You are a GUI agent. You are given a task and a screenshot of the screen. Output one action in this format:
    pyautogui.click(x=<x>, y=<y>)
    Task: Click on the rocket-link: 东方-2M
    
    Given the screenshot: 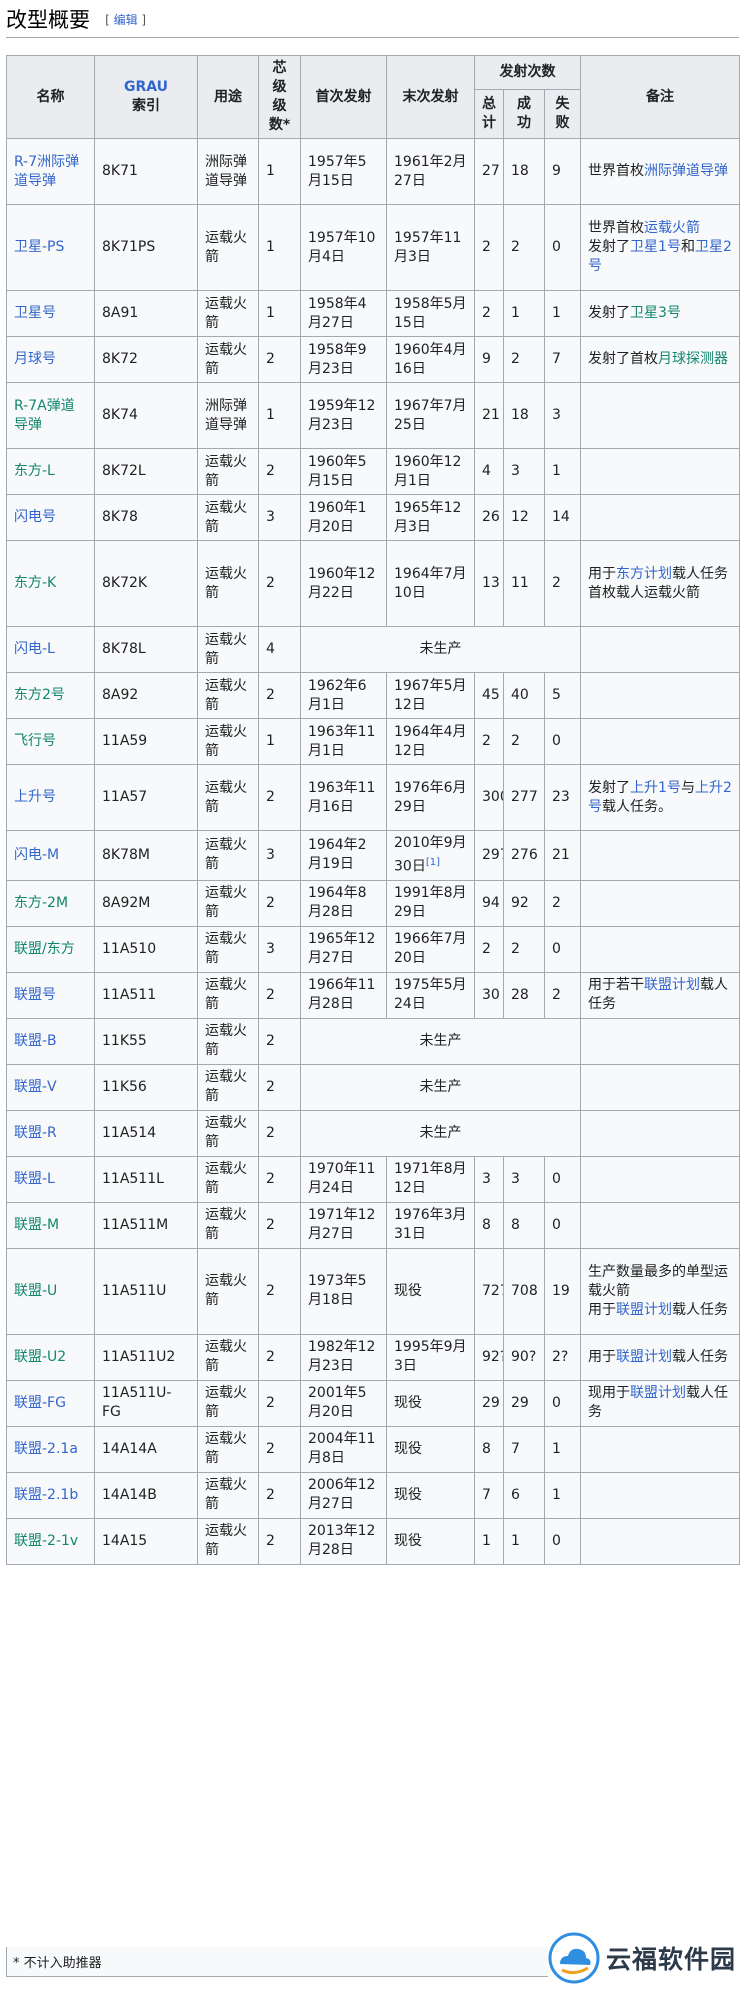 What is the action you would take?
    pyautogui.click(x=41, y=903)
    